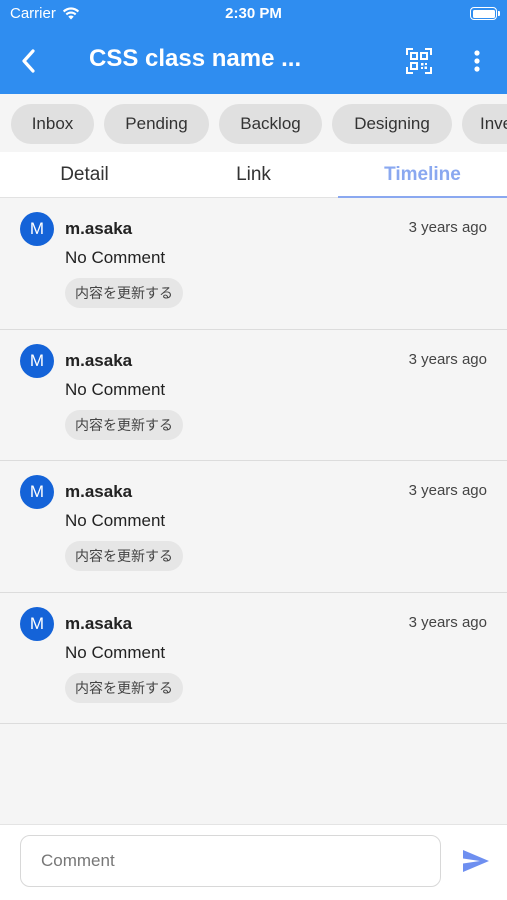  I want to click on qr-scan-icon, so click(419, 61).